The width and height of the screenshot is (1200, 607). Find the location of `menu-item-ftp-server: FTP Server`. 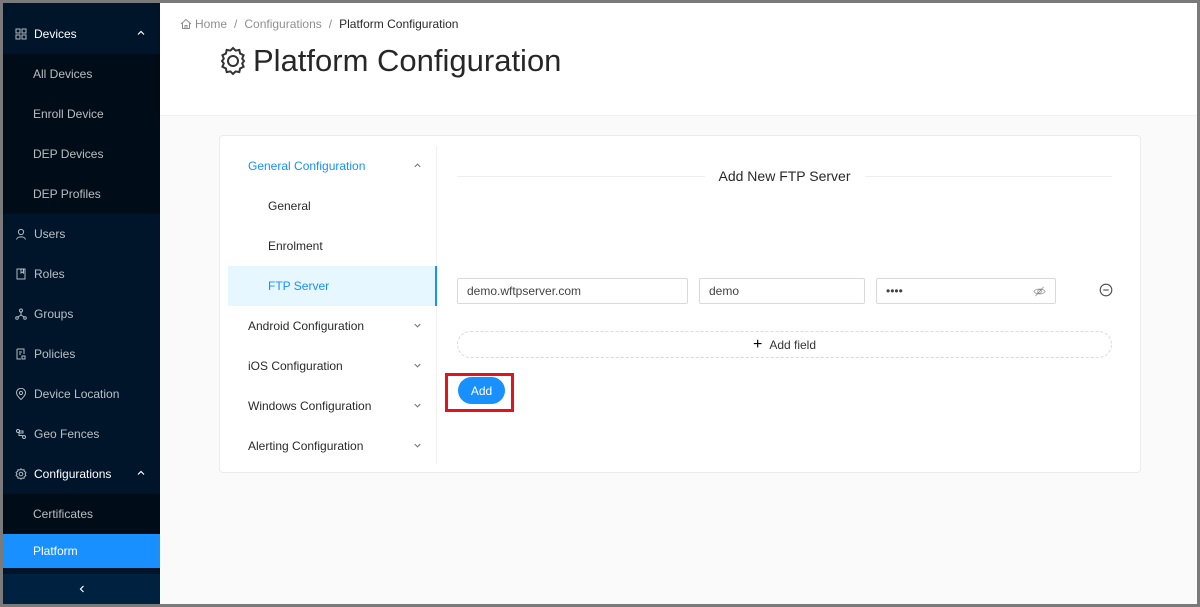

menu-item-ftp-server: FTP Server is located at coordinates (332, 286).